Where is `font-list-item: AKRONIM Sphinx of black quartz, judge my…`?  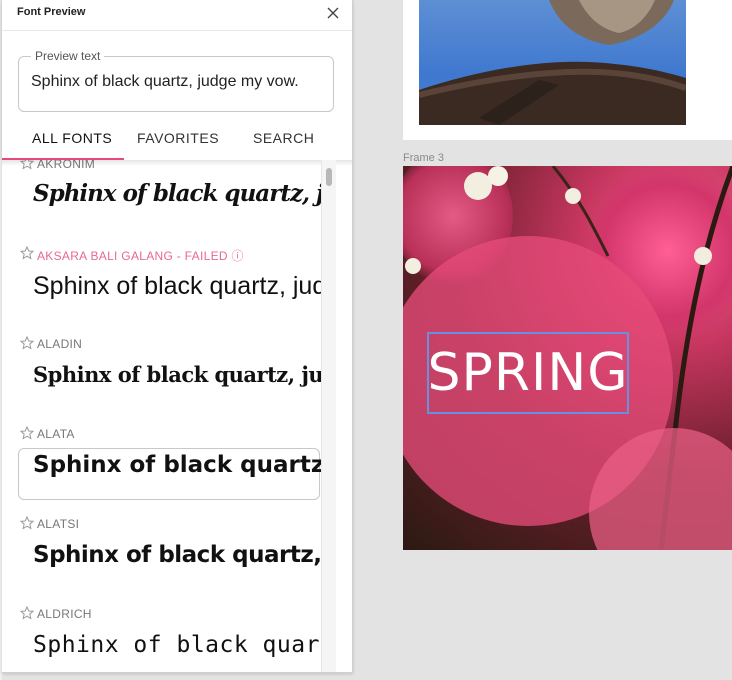 font-list-item: AKRONIM Sphinx of black quartz, judge my… is located at coordinates (161, 204).